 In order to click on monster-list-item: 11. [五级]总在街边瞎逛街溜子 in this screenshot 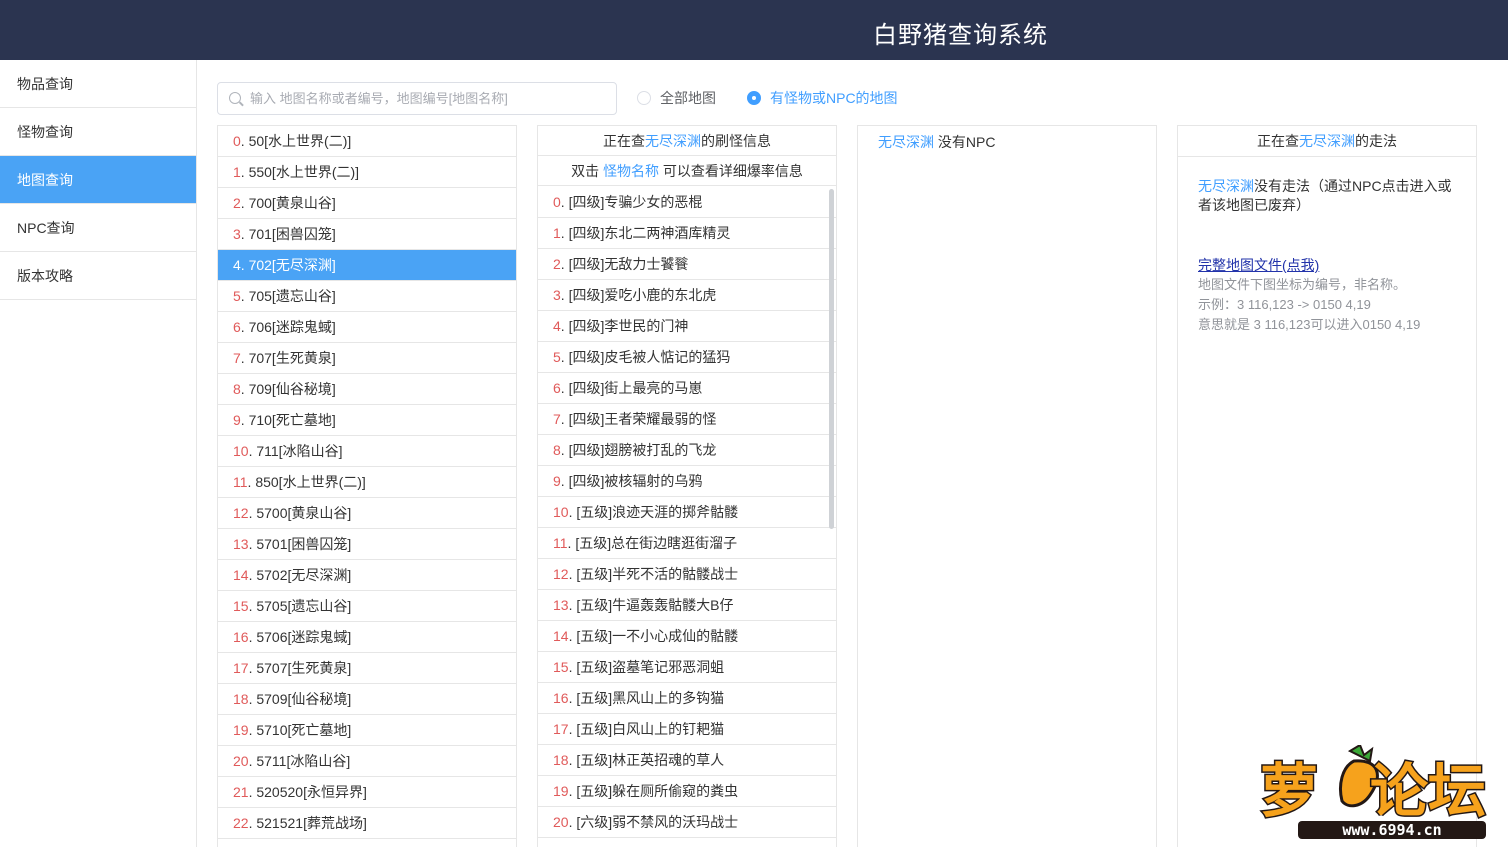, I will do `click(687, 543)`.